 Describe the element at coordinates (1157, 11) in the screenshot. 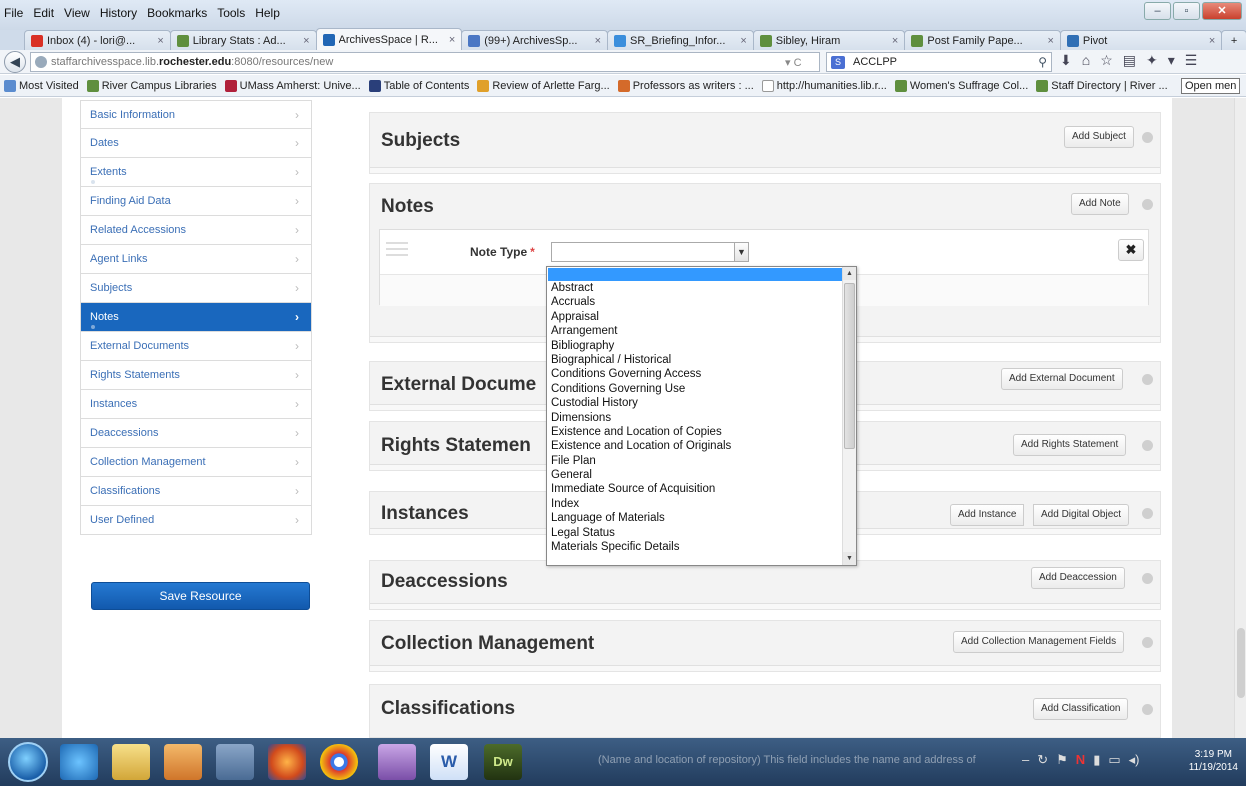

I see `minimize-button: –` at that location.